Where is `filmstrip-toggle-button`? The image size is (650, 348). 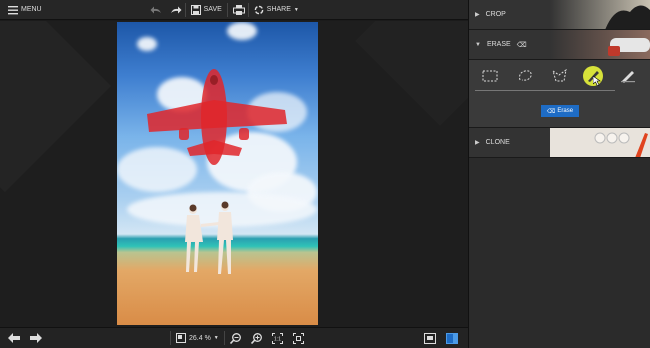 filmstrip-toggle-button is located at coordinates (430, 338).